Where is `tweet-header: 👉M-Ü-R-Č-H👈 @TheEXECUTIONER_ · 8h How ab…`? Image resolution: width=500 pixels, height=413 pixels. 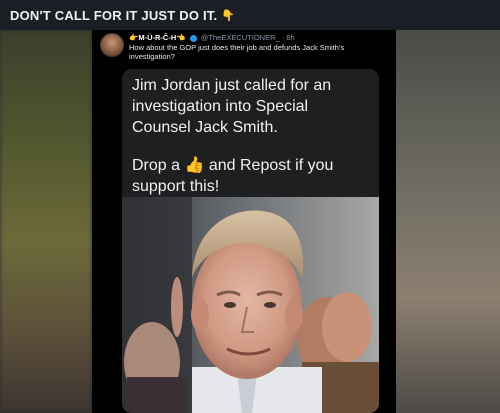
tweet-header: 👉M-Ü-R-Č-H👈 @TheEXECUTIONER_ · 8h How ab… is located at coordinates (245, 49).